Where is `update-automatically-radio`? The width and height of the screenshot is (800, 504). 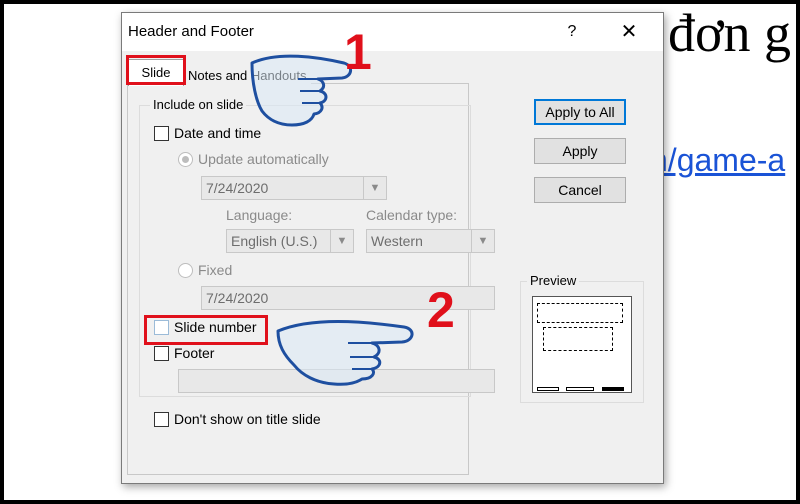
update-automatically-radio is located at coordinates (185, 159).